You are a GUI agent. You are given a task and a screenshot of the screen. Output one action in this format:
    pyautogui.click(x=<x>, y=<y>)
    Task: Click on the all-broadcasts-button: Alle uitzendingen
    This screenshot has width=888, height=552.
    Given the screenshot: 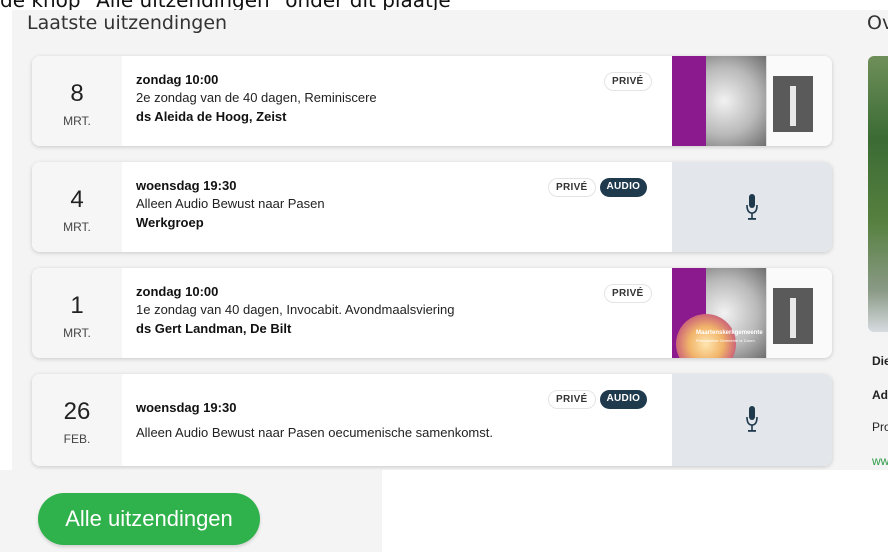 What is the action you would take?
    pyautogui.click(x=149, y=519)
    